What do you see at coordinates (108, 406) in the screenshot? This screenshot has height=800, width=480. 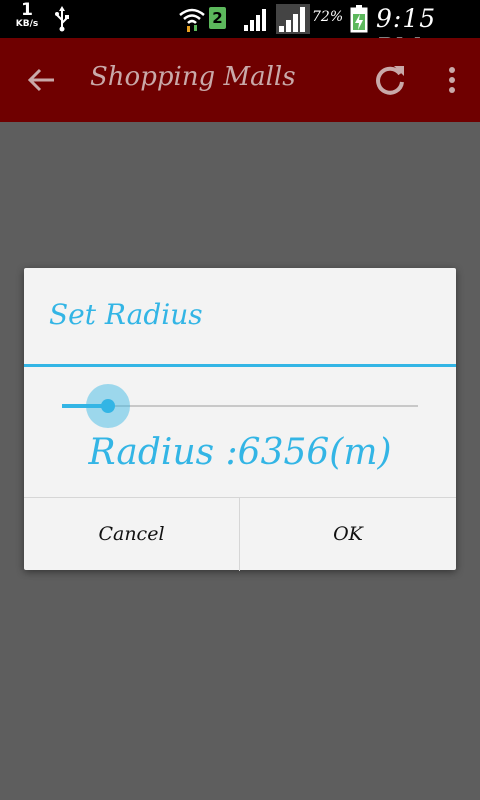 I see `slider-thumb` at bounding box center [108, 406].